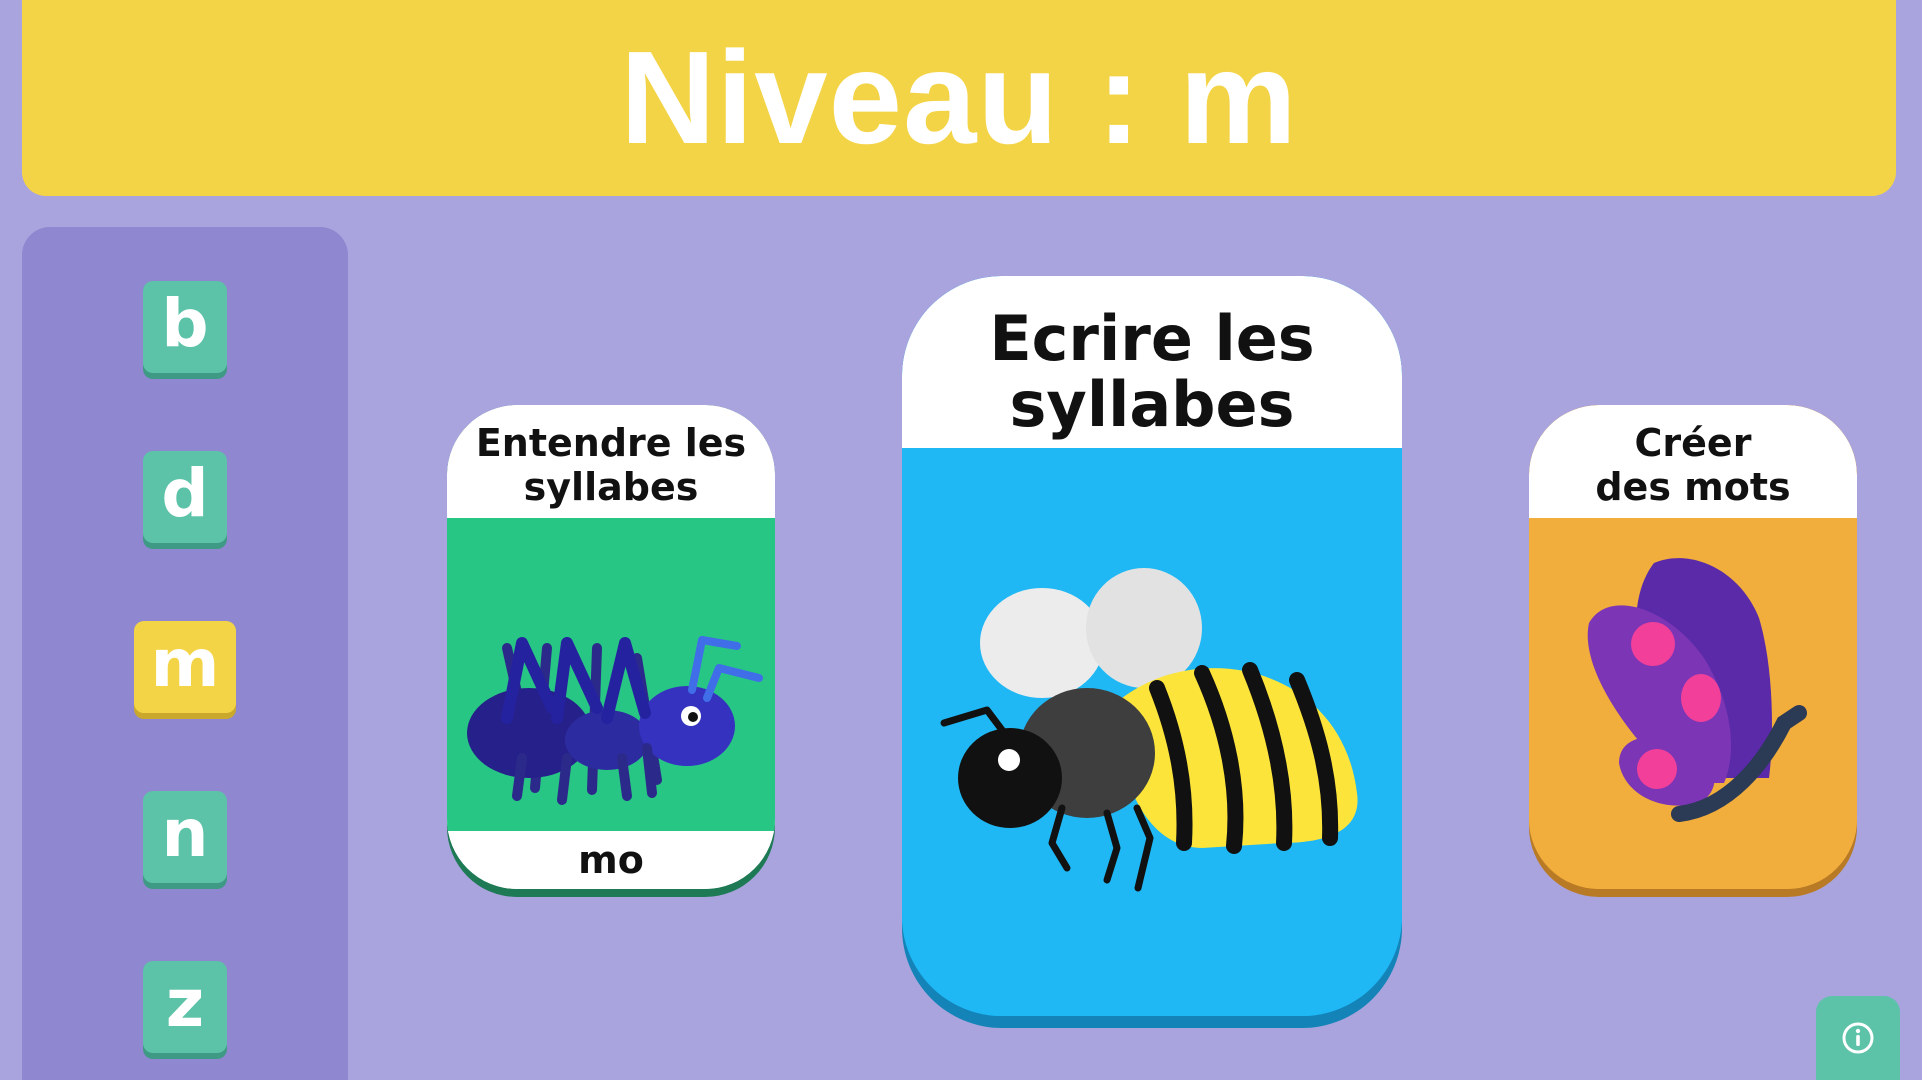 The width and height of the screenshot is (1922, 1080). I want to click on letter-sidebar: b d m n z, so click(185, 653).